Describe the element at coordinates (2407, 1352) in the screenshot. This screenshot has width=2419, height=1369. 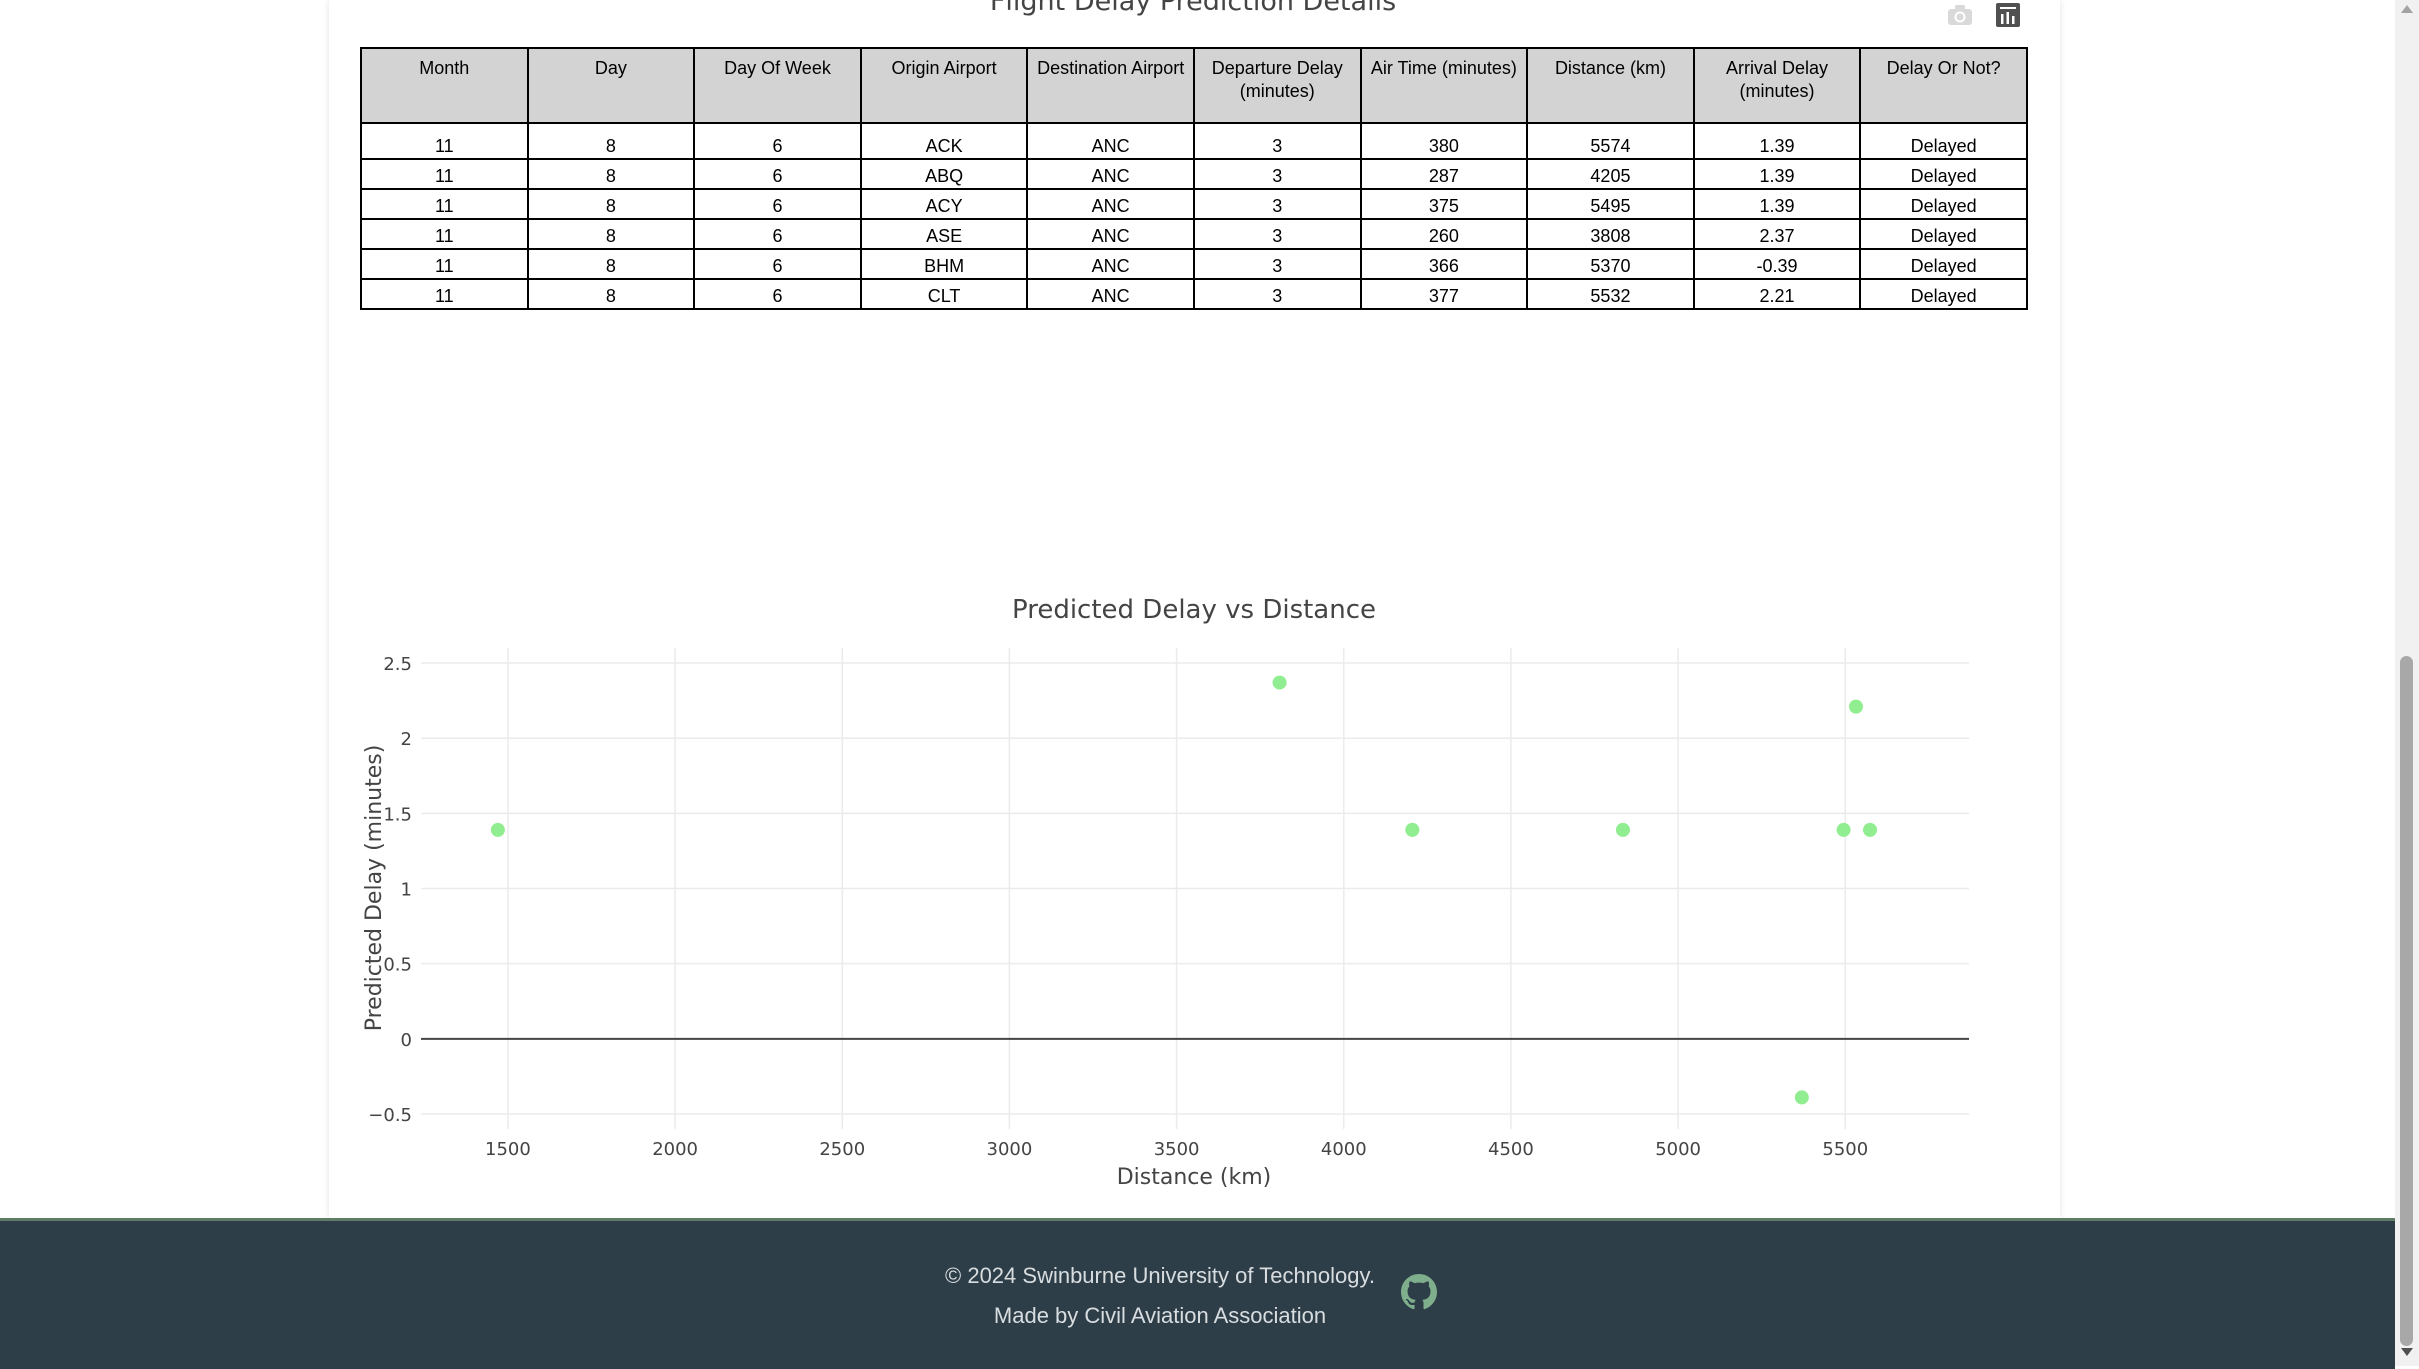
I see `scroll-down-arrow-icon` at that location.